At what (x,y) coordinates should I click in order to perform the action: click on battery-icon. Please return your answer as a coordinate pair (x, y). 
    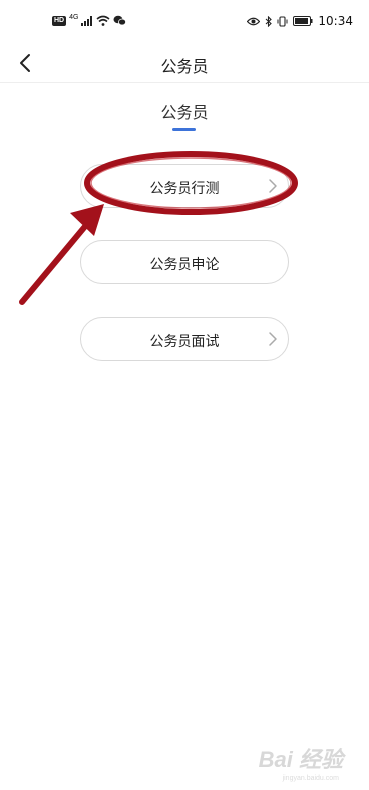
    Looking at the image, I should click on (303, 21).